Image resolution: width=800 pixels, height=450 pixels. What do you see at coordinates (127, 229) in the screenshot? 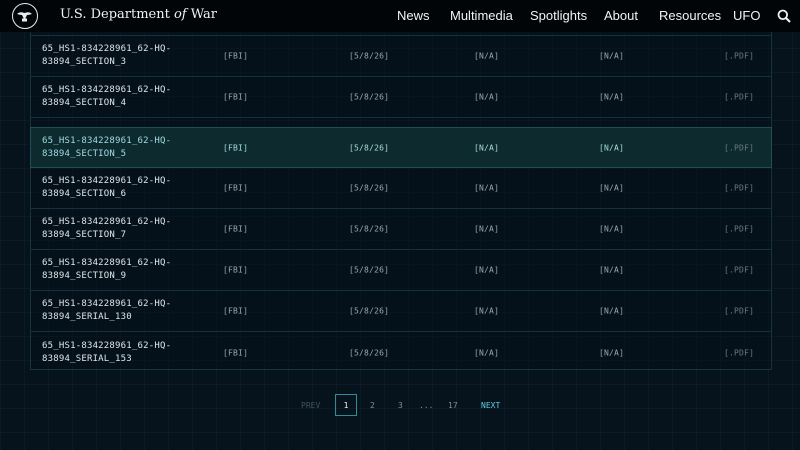
I see `record-id: 65_HS1-834228961_62-HQ- 83894_SECTION_7` at bounding box center [127, 229].